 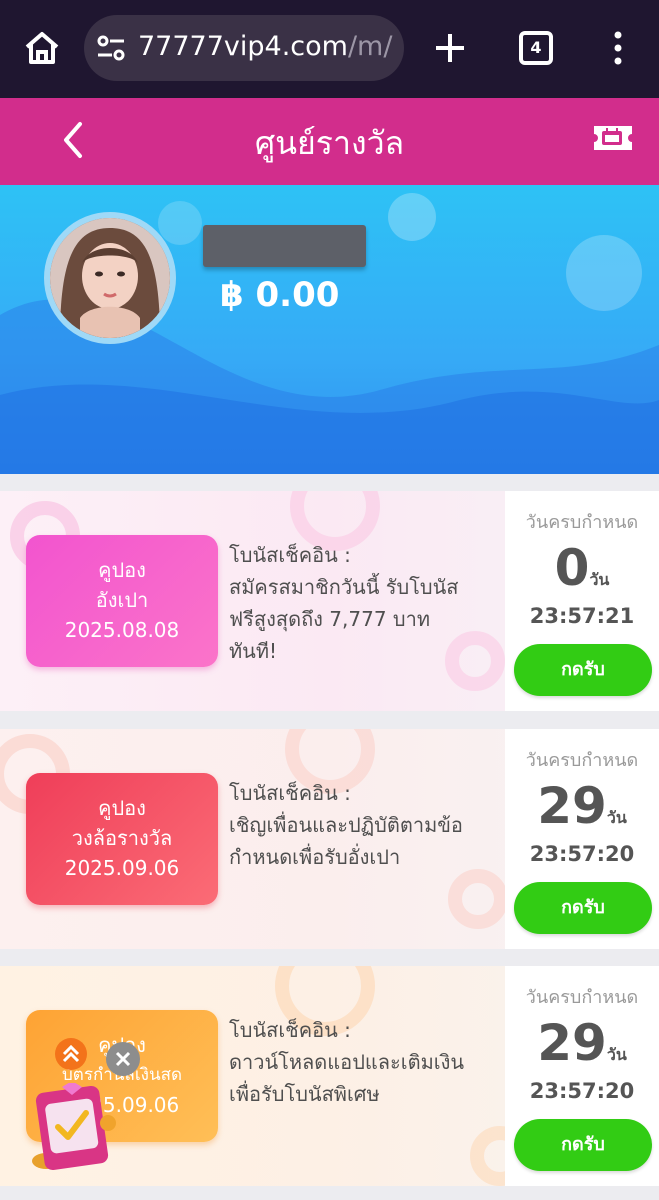 I want to click on description-line: ทันที!, so click(x=253, y=651).